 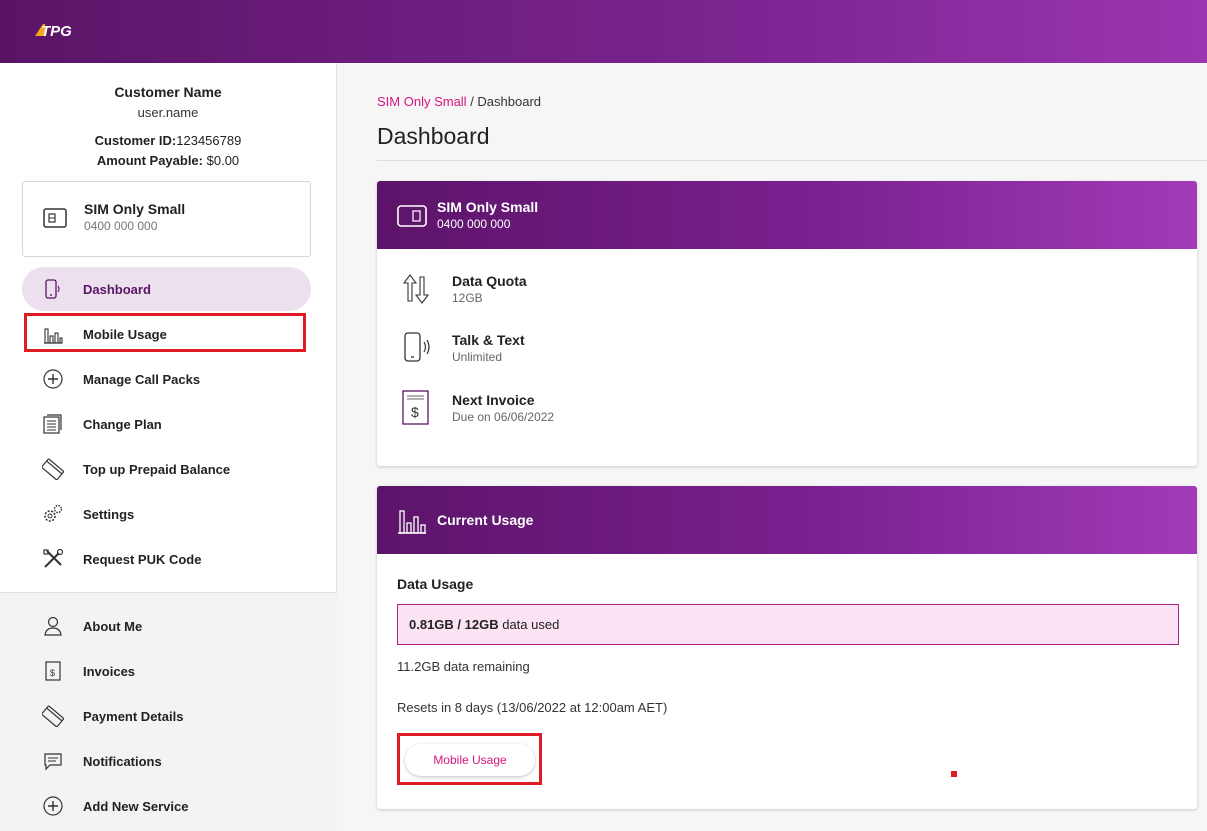 What do you see at coordinates (412, 522) in the screenshot?
I see `bar-chart-icon` at bounding box center [412, 522].